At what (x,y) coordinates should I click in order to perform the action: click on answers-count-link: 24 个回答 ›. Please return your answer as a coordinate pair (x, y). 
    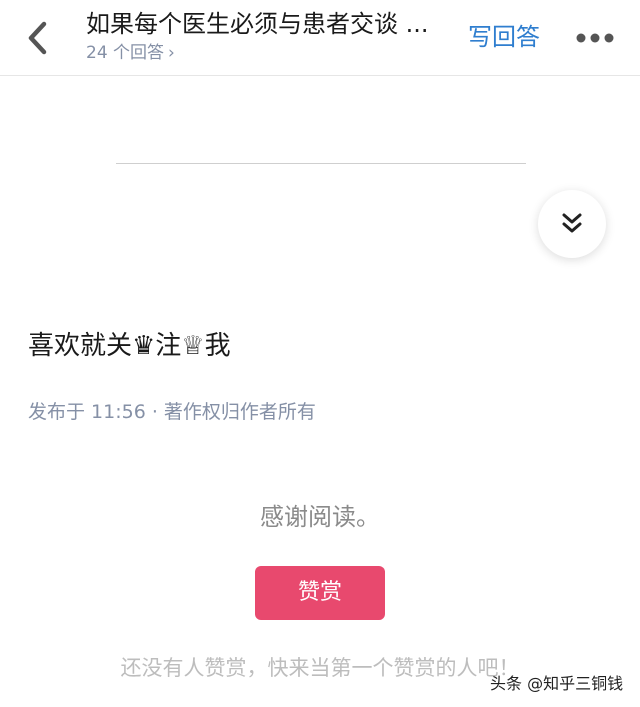
    Looking at the image, I should click on (130, 53).